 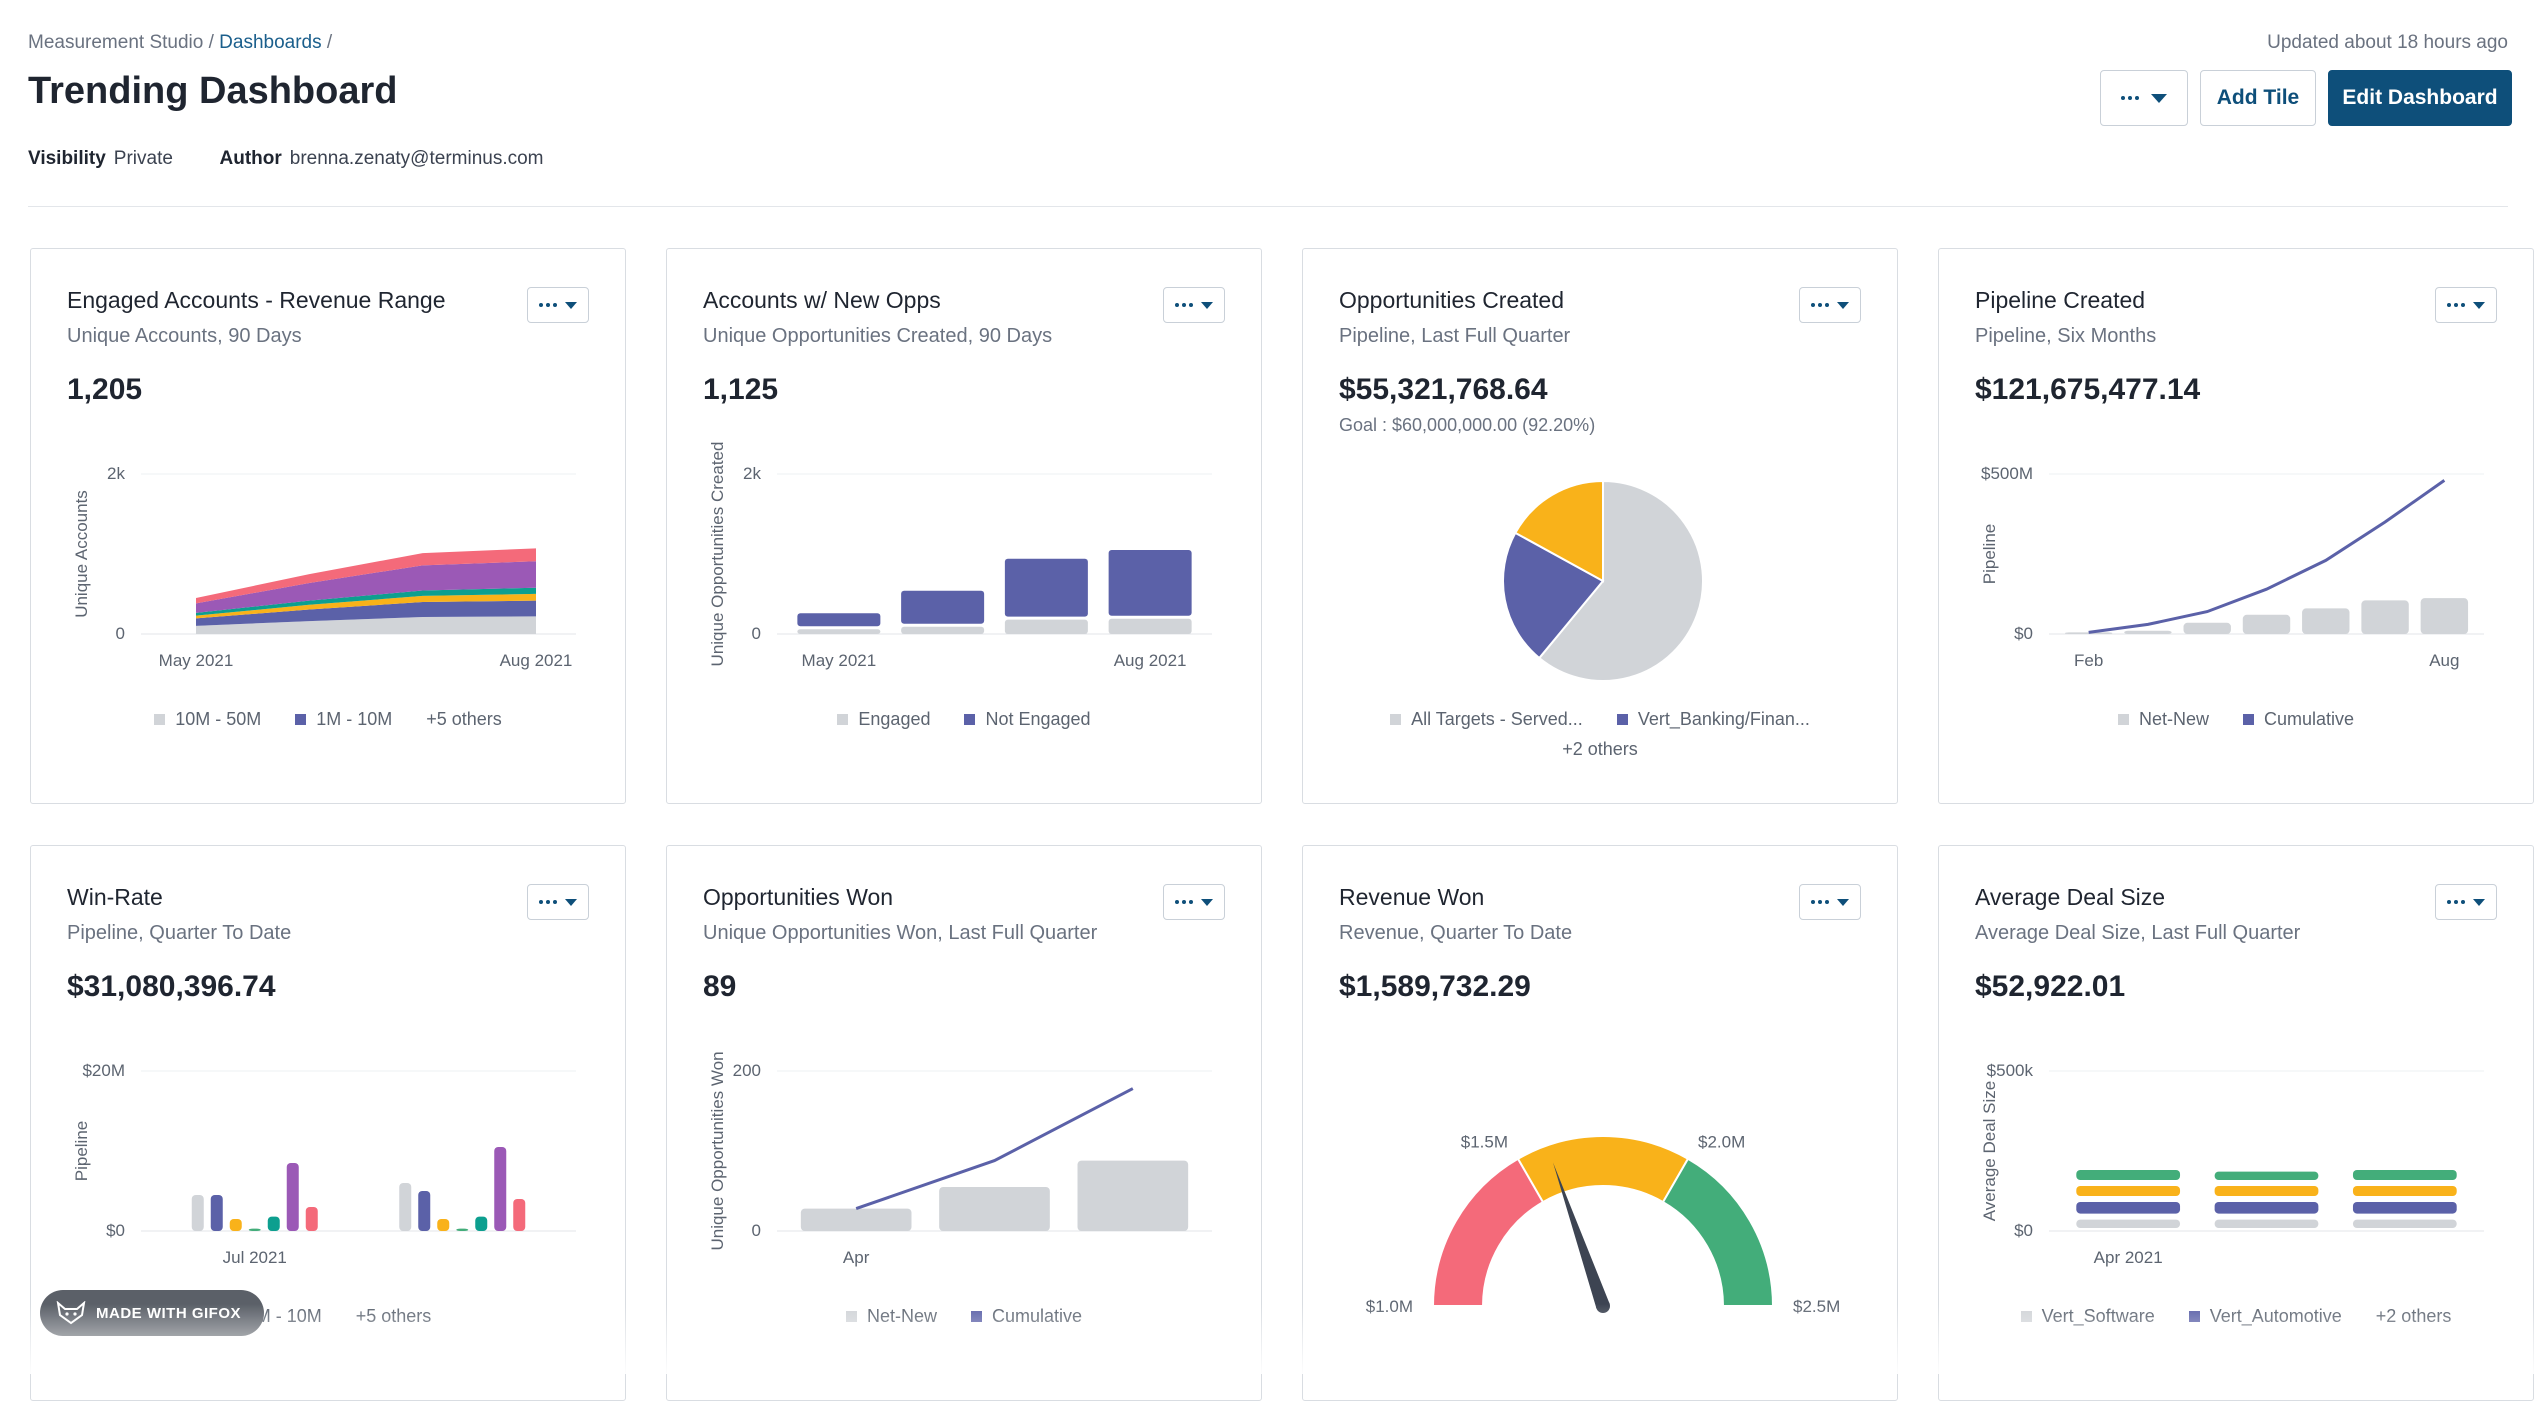 I want to click on legend-label: Not Engaged, so click(x=1038, y=719).